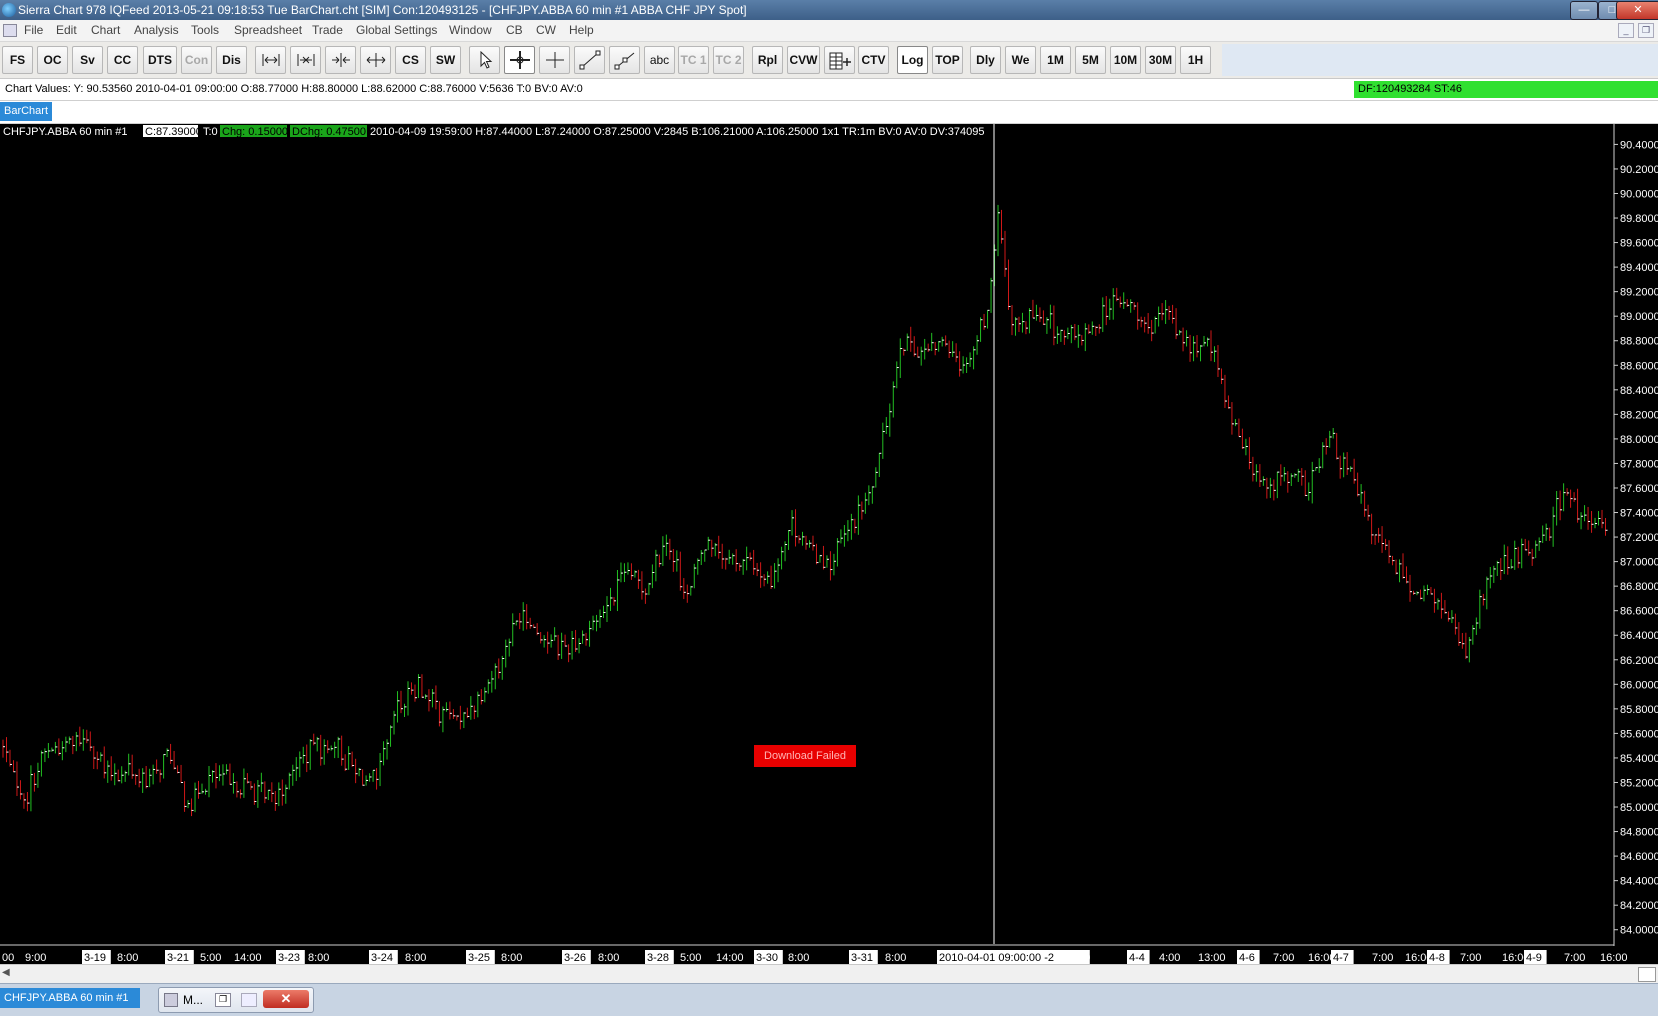 The image size is (1658, 1016). Describe the element at coordinates (1125, 60) in the screenshot. I see `10m-button: 10M` at that location.